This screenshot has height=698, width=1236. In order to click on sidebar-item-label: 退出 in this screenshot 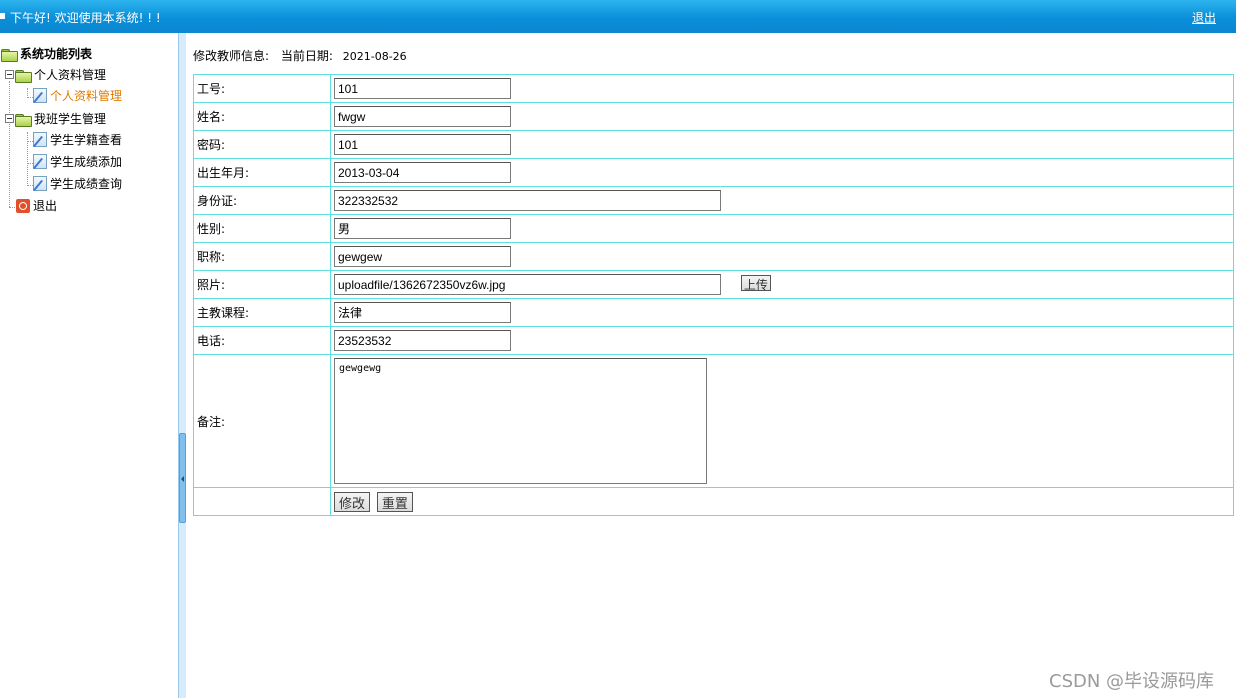, I will do `click(45, 206)`.